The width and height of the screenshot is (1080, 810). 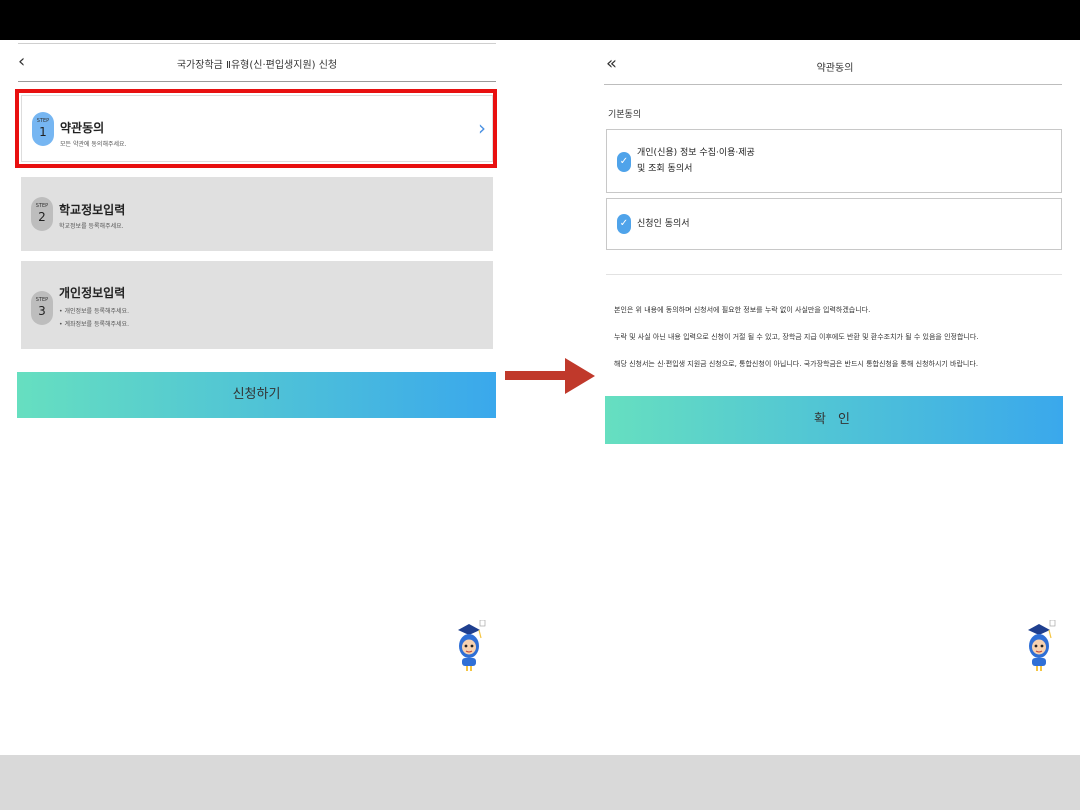 What do you see at coordinates (550, 376) in the screenshot?
I see `arrow-right-icon` at bounding box center [550, 376].